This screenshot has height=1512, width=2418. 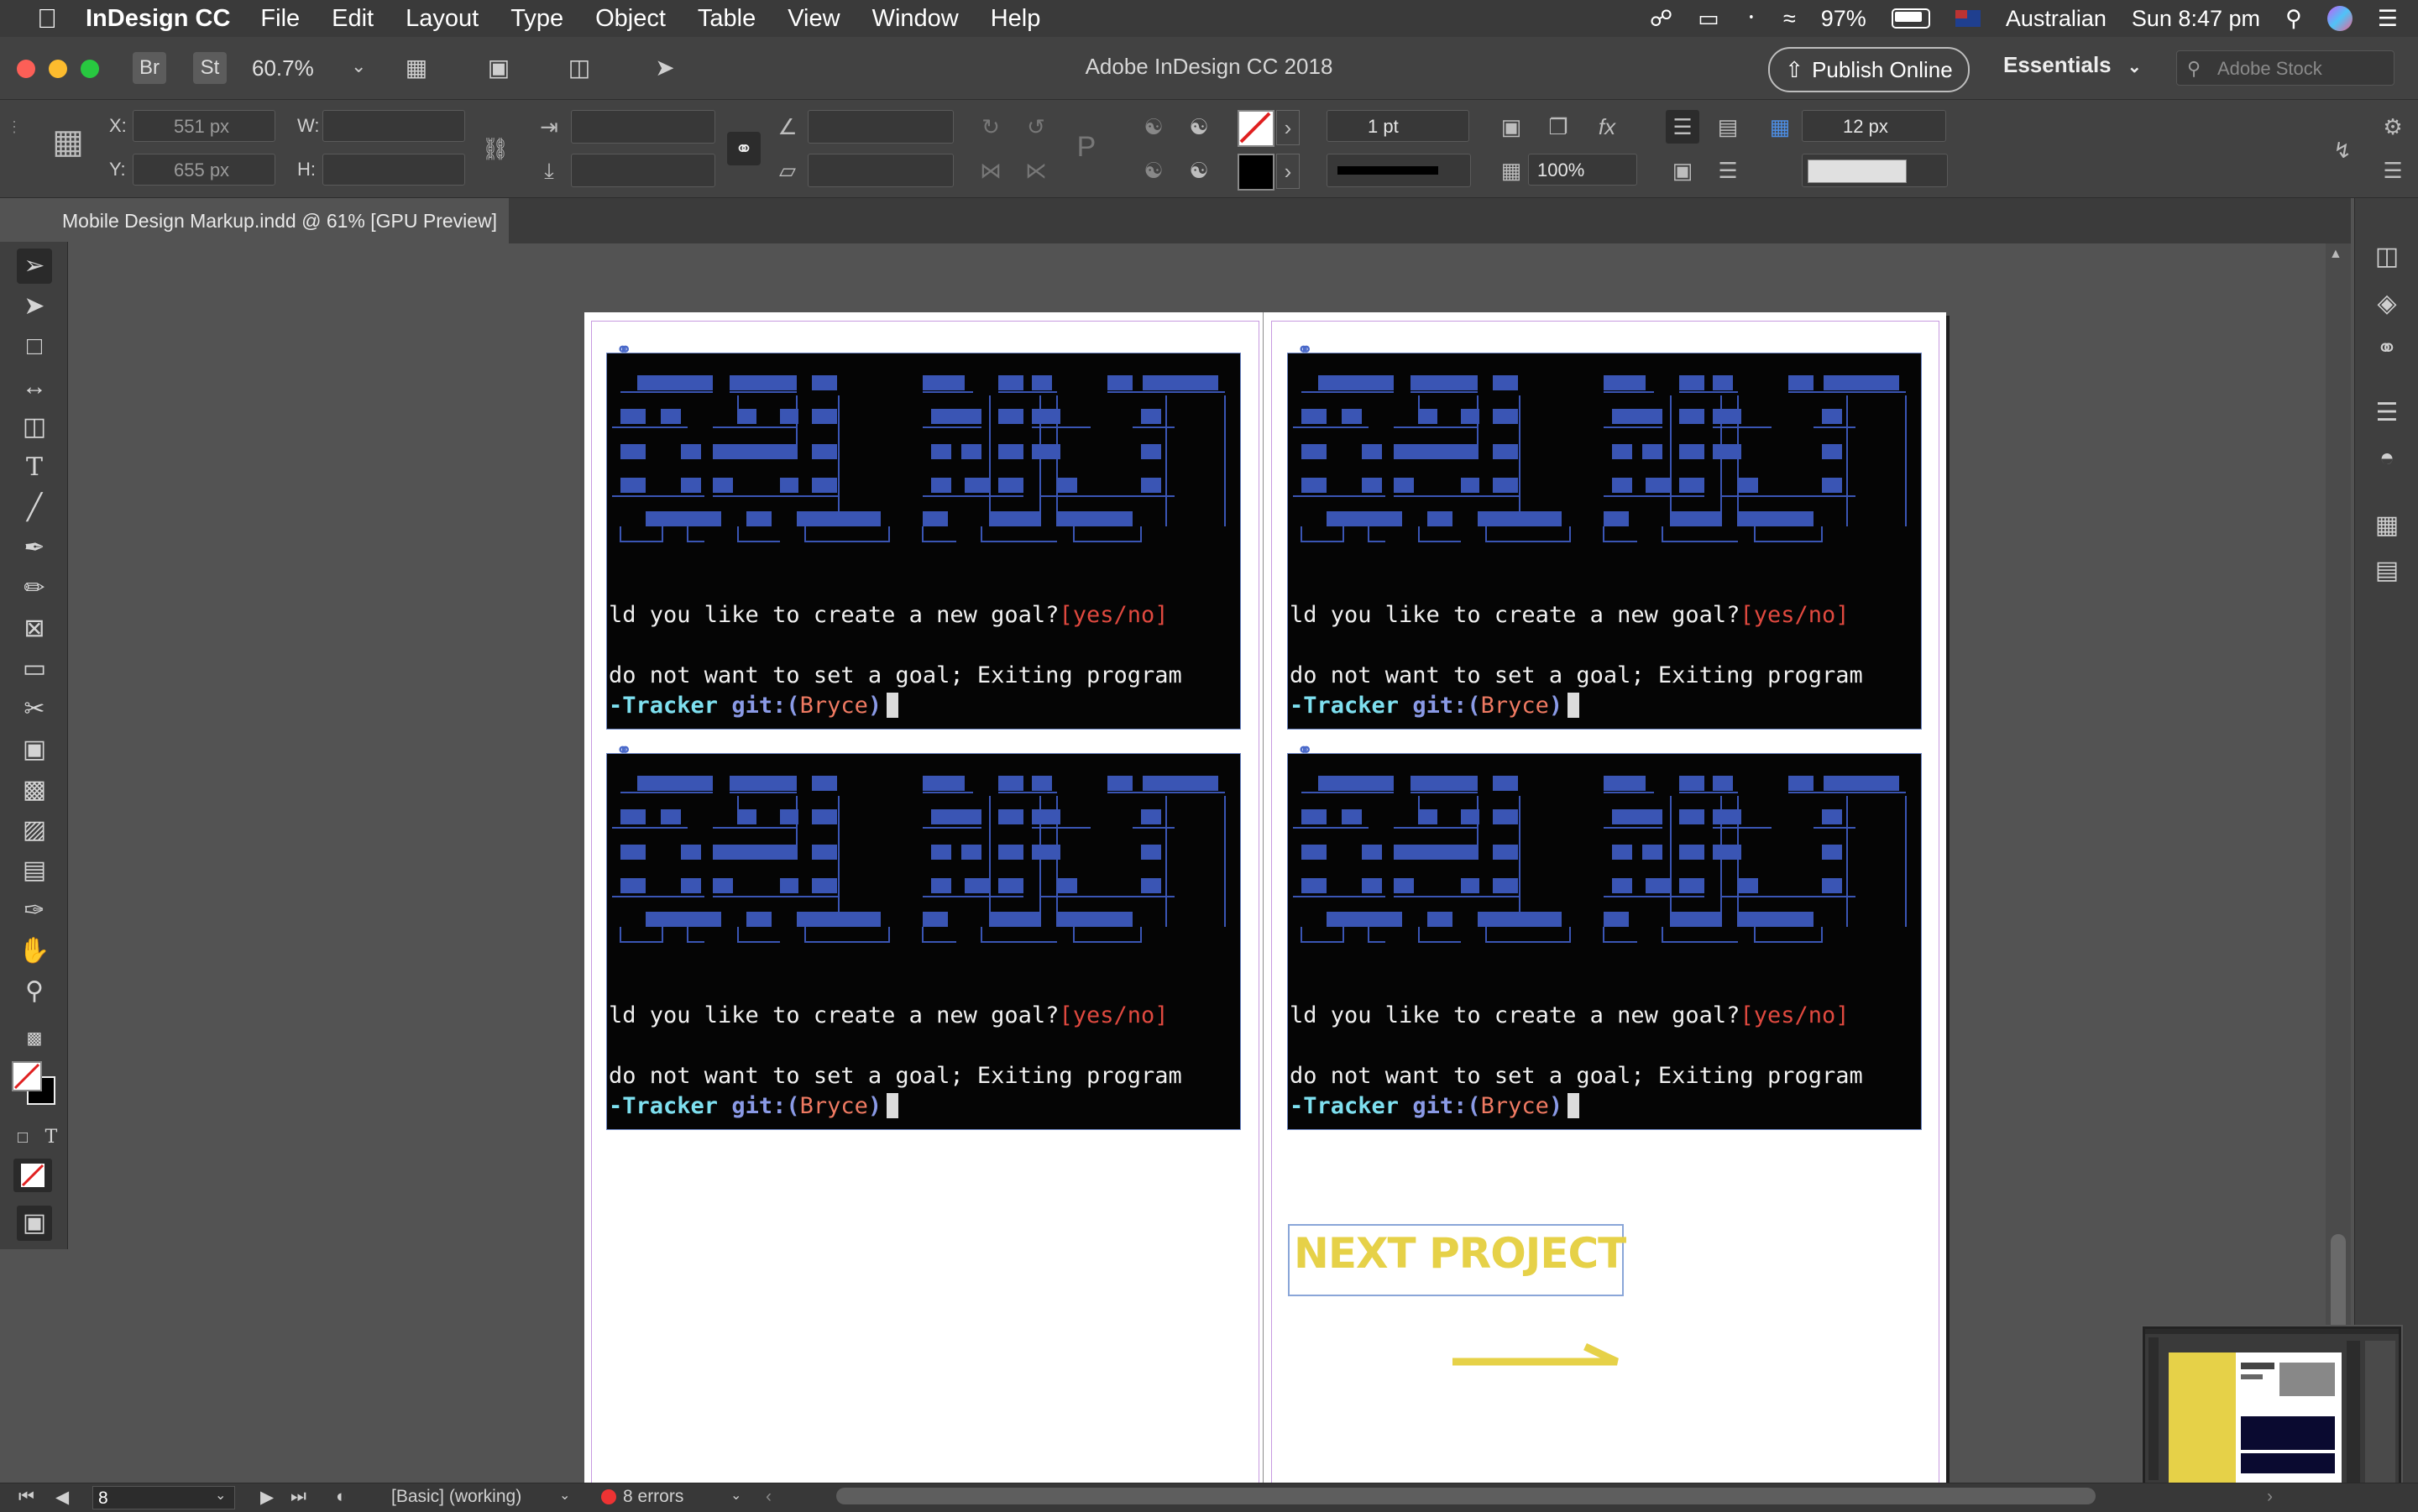 What do you see at coordinates (1466, 1496) in the screenshot?
I see `horizontal-scrollbar-thumb` at bounding box center [1466, 1496].